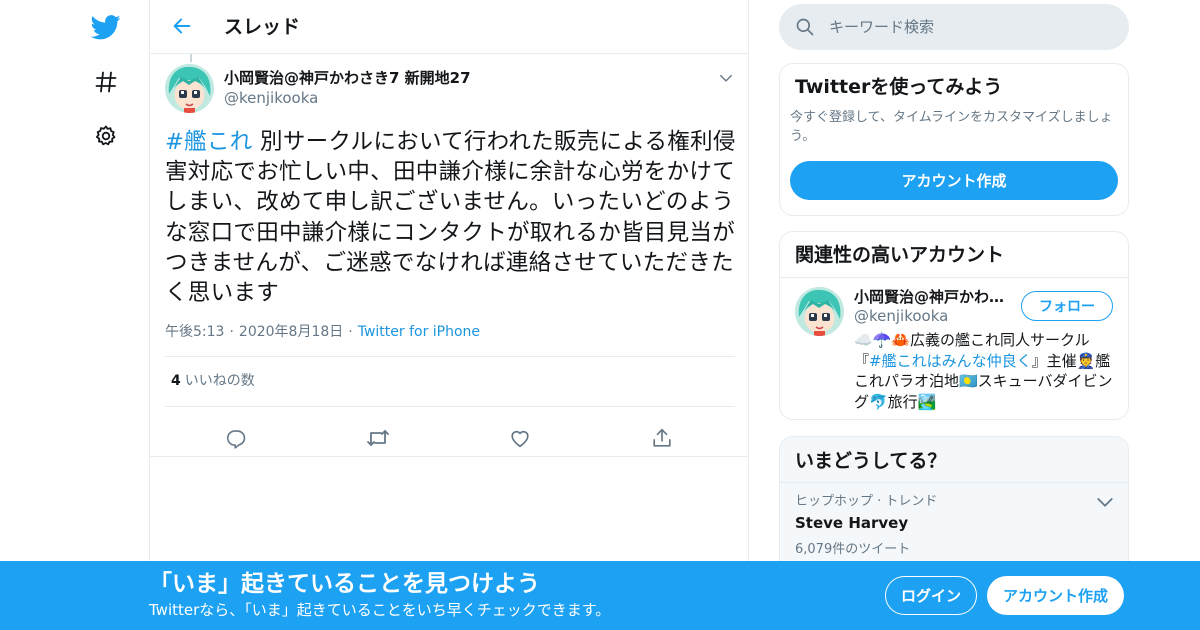 The height and width of the screenshot is (630, 1200). What do you see at coordinates (899, 87) in the screenshot?
I see `signup-card-title: Twitterを使ってみよう` at bounding box center [899, 87].